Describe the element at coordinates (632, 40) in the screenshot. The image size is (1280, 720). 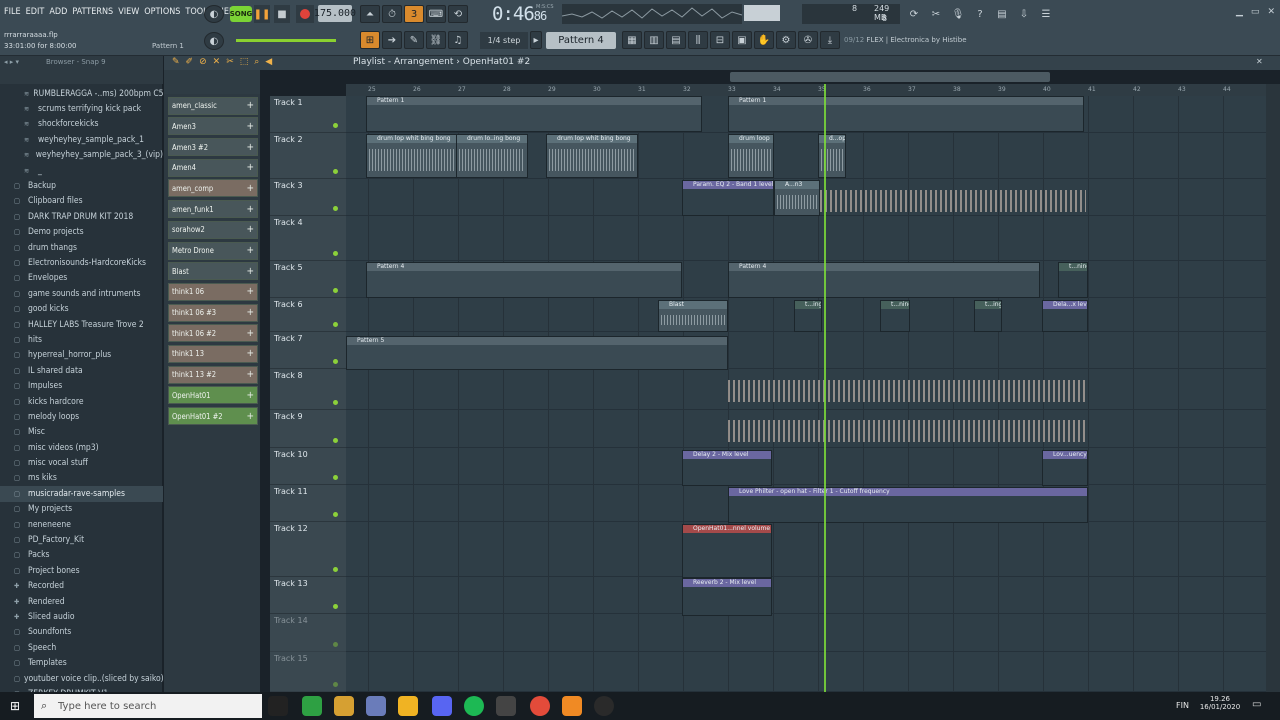
I see `playlist-icon: ▦` at that location.